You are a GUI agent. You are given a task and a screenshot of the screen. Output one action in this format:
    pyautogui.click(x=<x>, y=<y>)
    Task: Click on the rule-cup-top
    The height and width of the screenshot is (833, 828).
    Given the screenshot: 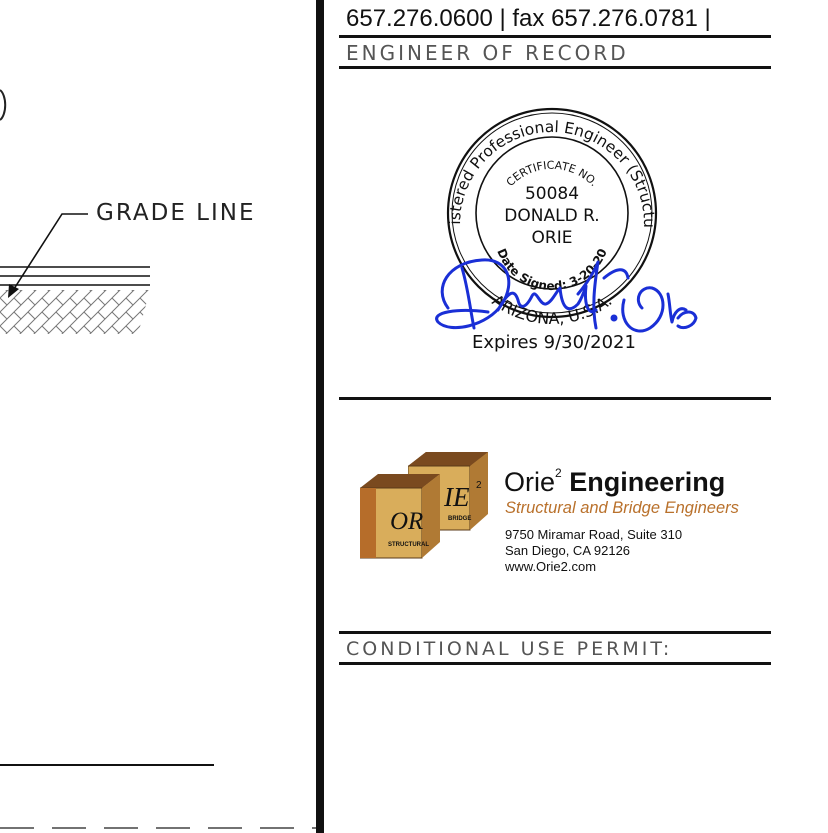 What is the action you would take?
    pyautogui.click(x=555, y=632)
    